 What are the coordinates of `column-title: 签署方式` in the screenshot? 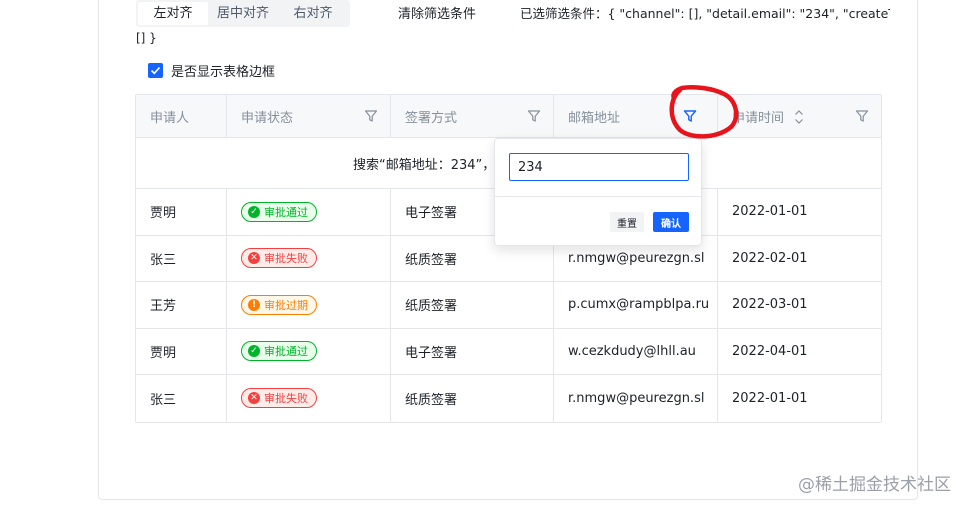 It's located at (431, 118).